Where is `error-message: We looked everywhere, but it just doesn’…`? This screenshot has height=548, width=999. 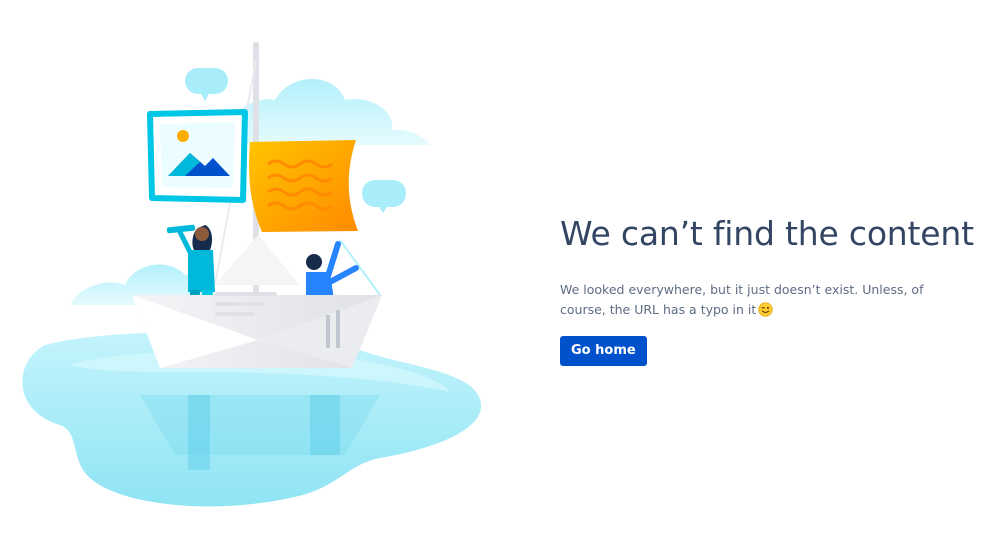 error-message: We looked everywhere, but it just doesn’… is located at coordinates (762, 300).